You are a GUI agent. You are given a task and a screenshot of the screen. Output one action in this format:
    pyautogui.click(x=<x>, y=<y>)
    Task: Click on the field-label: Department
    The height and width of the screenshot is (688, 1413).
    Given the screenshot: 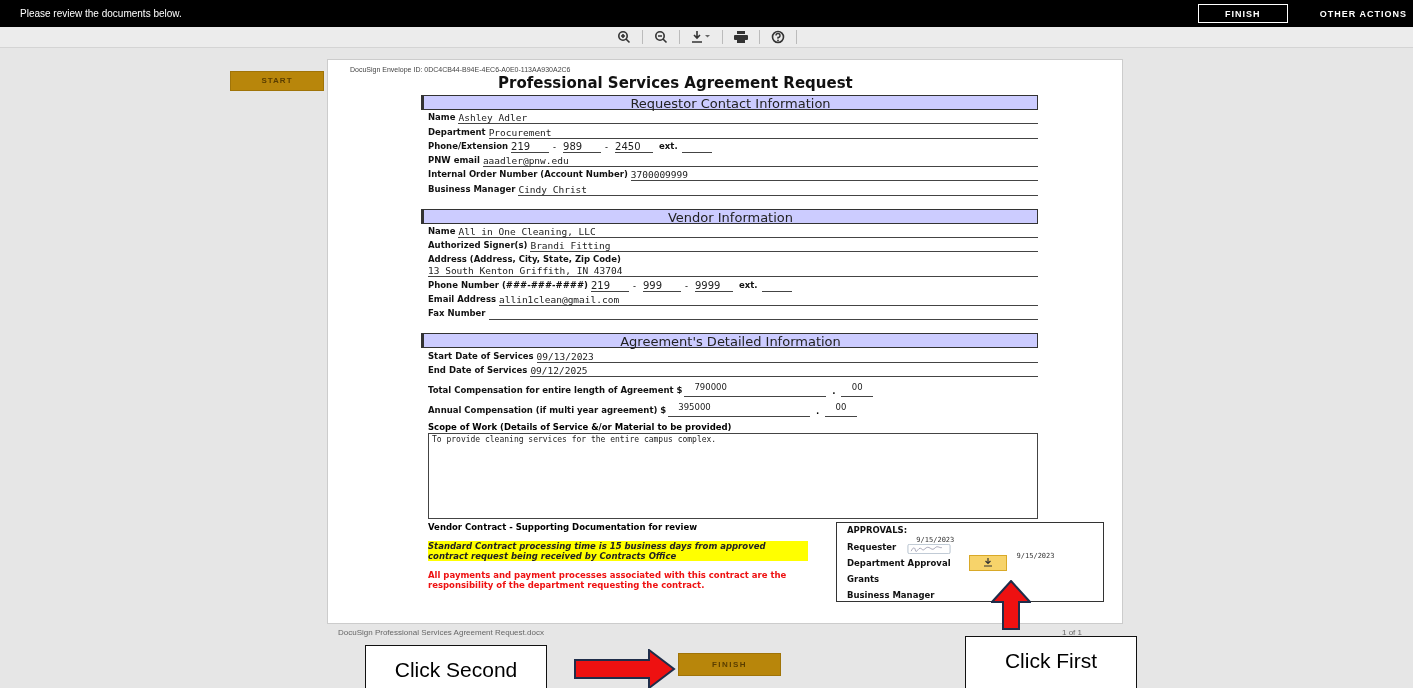 What is the action you would take?
    pyautogui.click(x=457, y=132)
    